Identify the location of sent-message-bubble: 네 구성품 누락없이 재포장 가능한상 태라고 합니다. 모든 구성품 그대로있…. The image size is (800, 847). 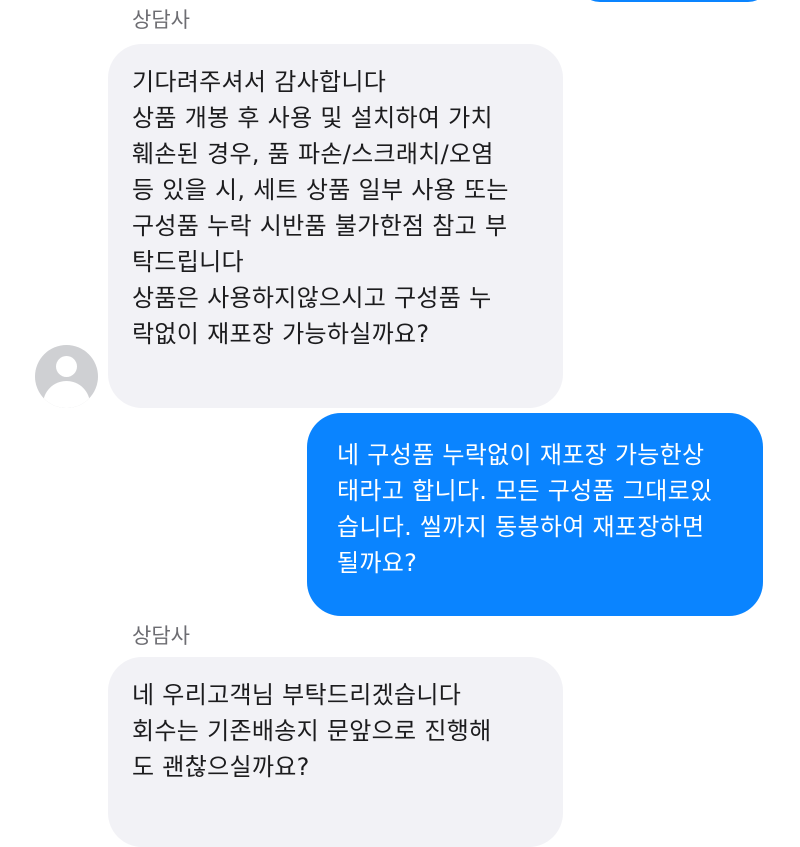
(535, 514).